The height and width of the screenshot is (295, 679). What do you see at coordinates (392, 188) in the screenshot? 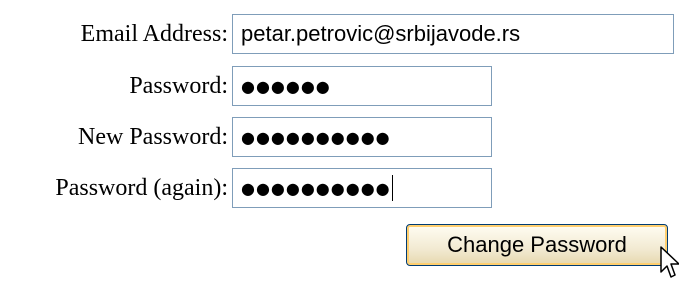
I see `text-caret` at bounding box center [392, 188].